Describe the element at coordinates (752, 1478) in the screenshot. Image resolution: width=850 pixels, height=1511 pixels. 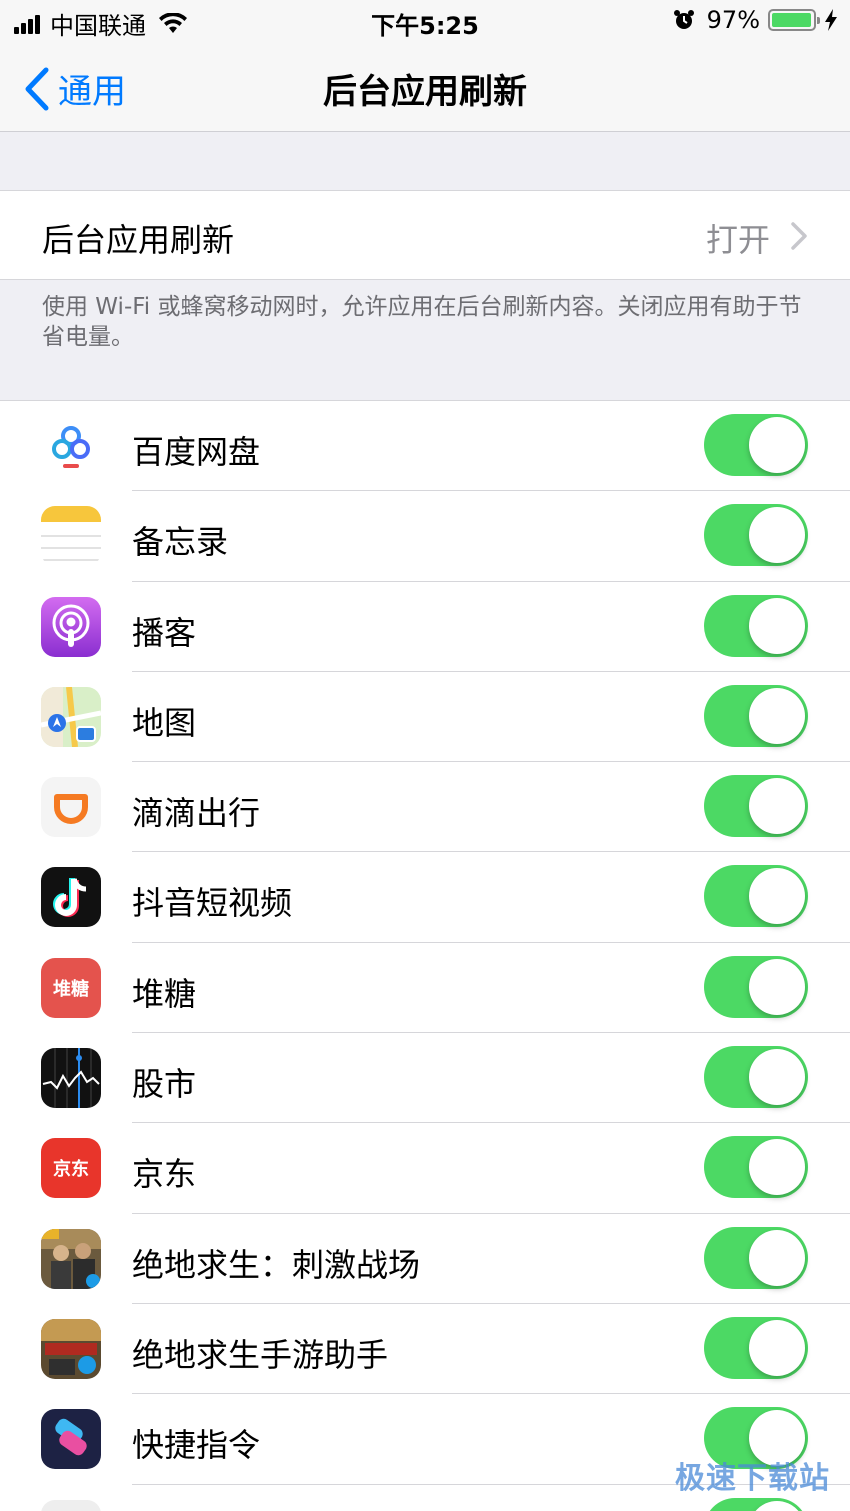
I see `watermark: 极速下载站` at that location.